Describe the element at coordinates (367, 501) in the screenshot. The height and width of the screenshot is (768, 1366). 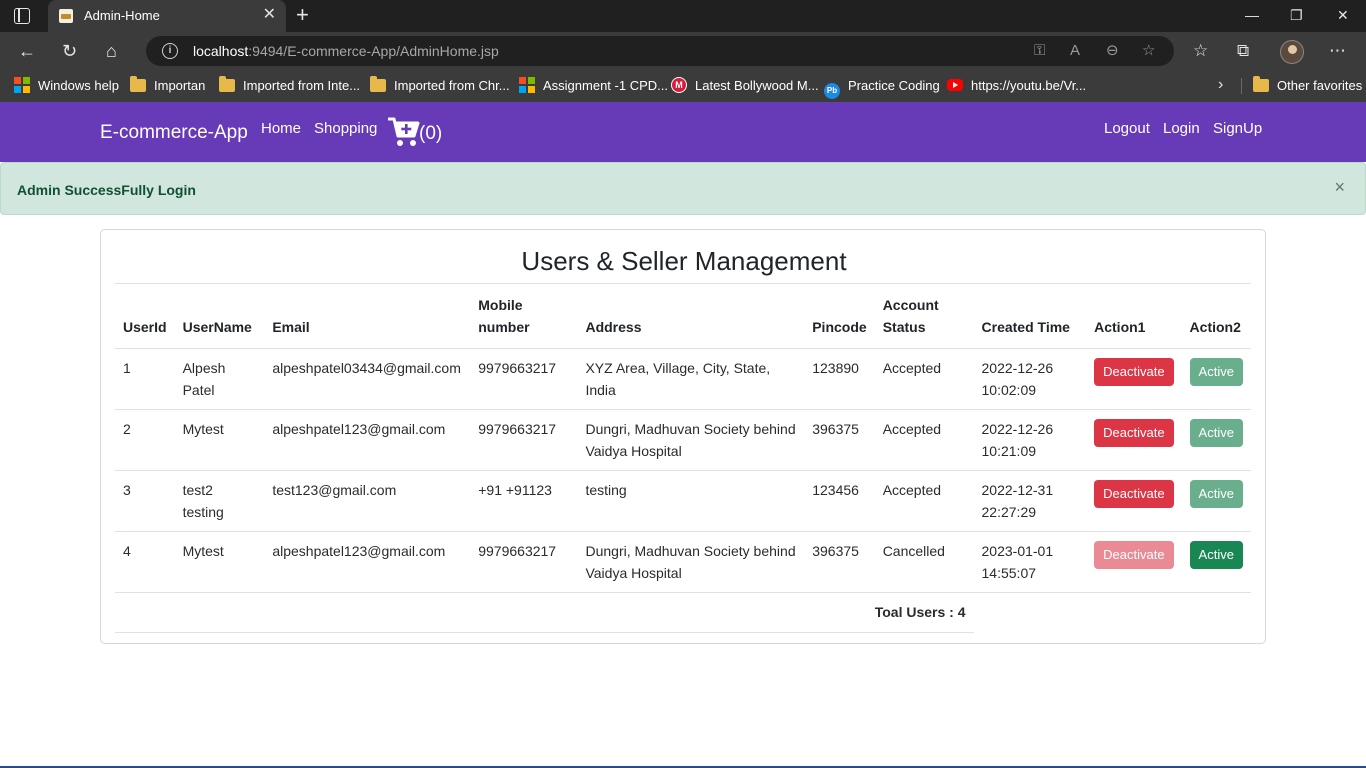
I see `cell-email: test123@gmail.com` at that location.